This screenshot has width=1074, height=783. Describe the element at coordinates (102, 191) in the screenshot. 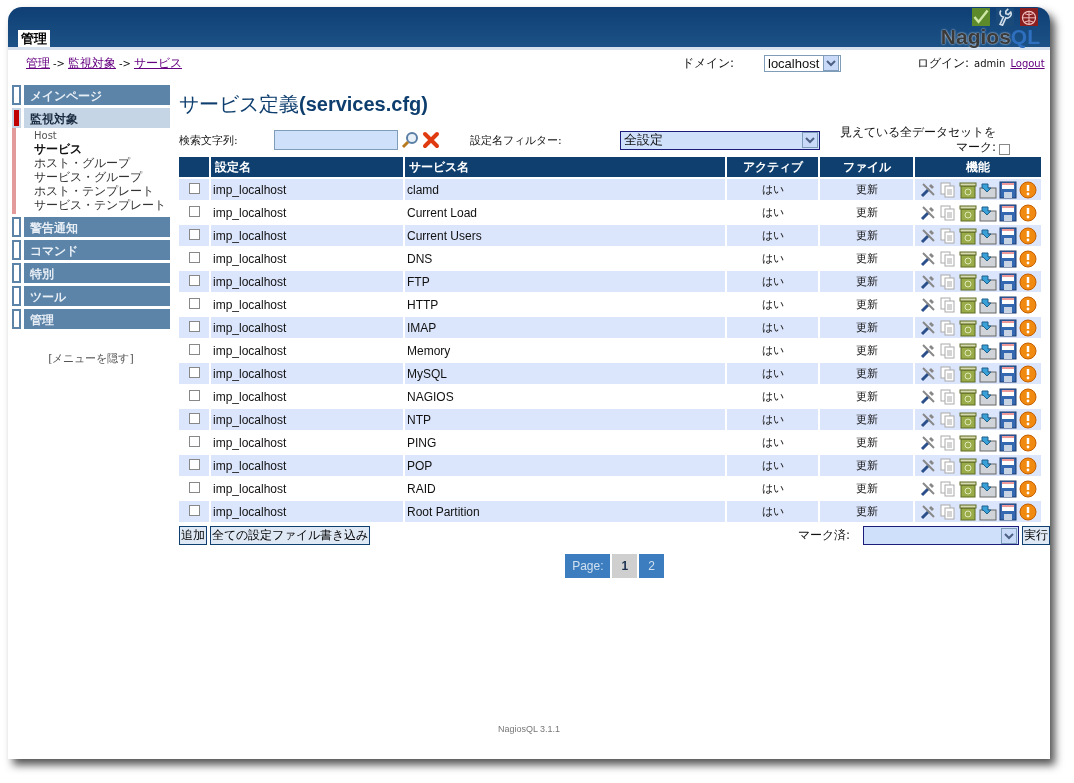

I see `submenu-item: ホスト・テンプレート` at that location.